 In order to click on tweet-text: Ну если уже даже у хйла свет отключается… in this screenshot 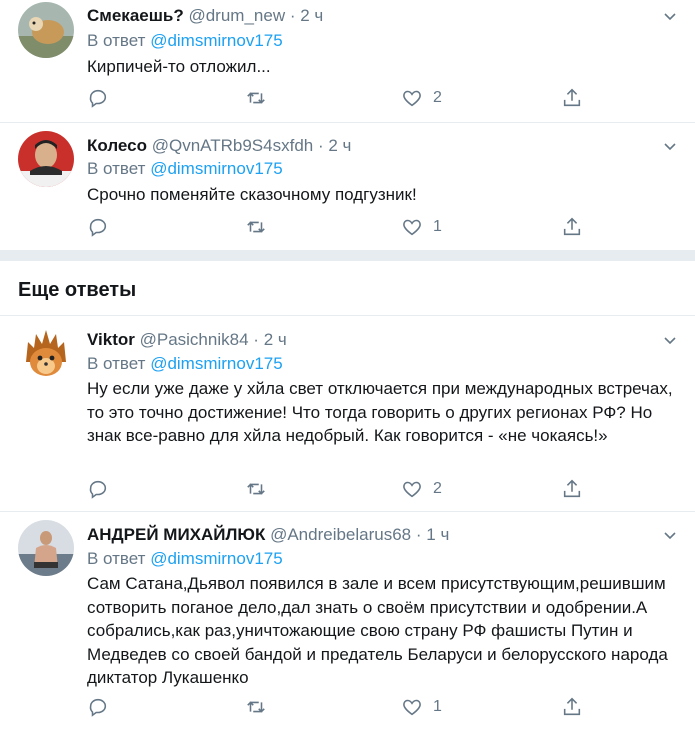, I will do `click(380, 412)`.